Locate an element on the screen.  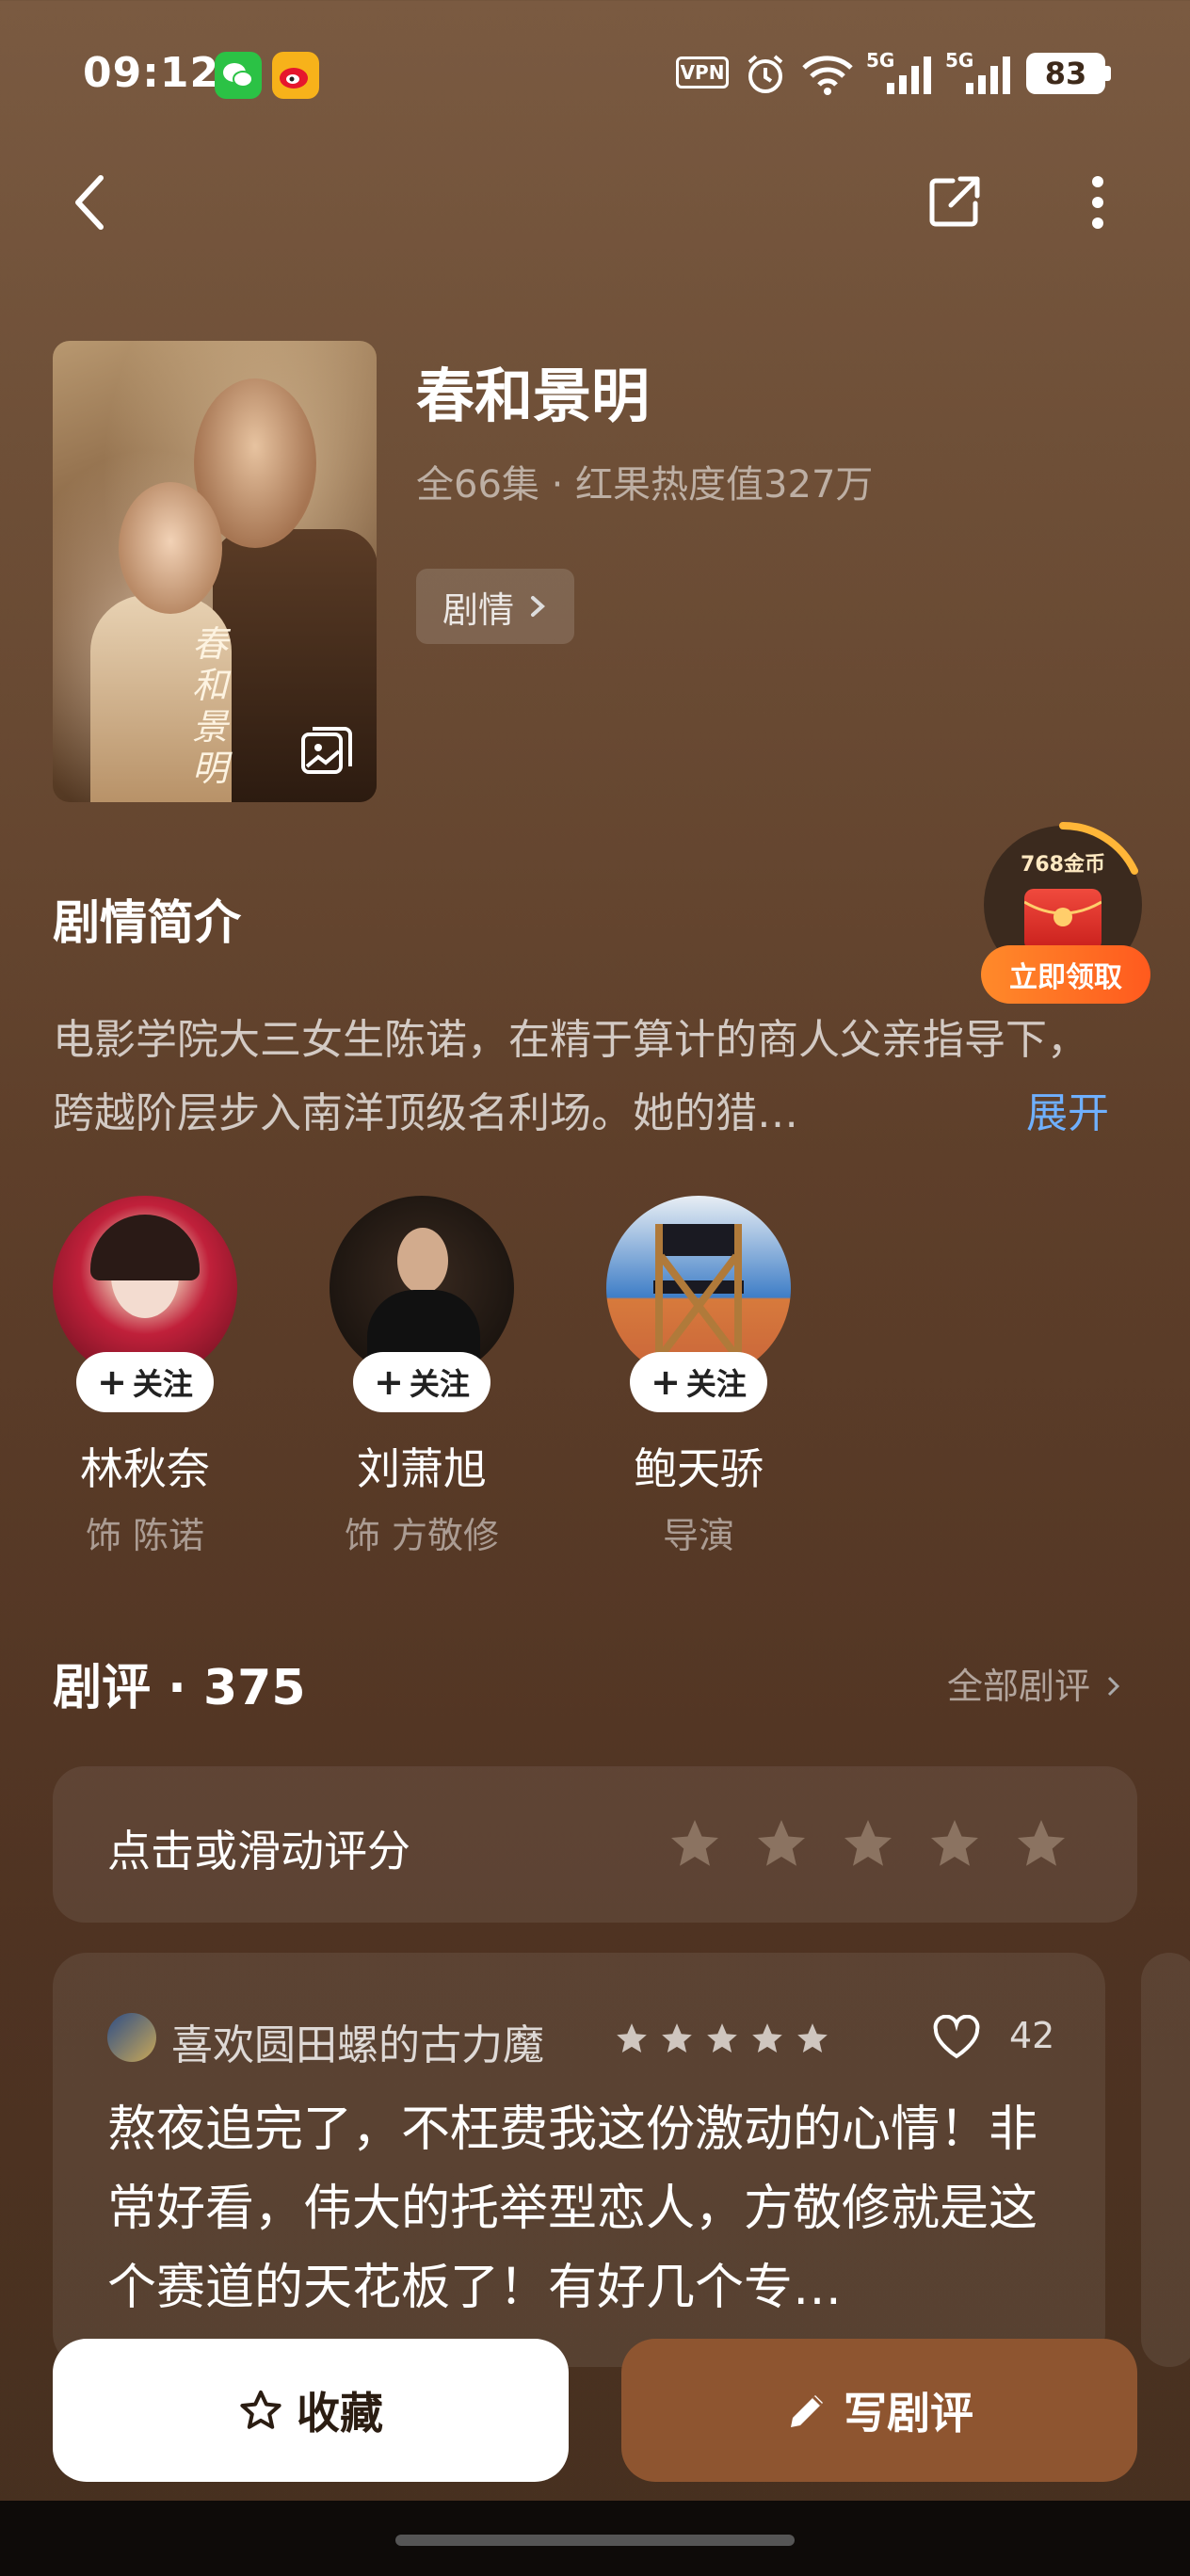
review-card-next is located at coordinates (1165, 2160).